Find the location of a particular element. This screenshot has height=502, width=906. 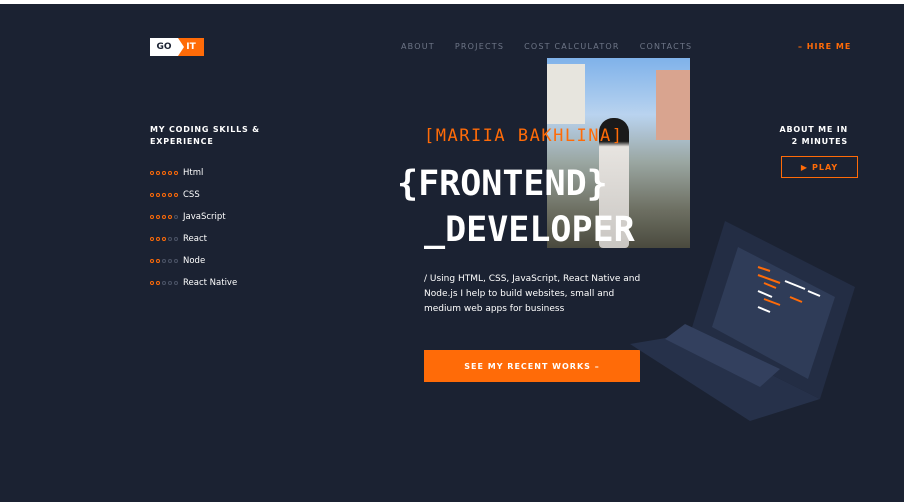

developer-name: [MARIIA BAKHLINA] is located at coordinates (524, 136).